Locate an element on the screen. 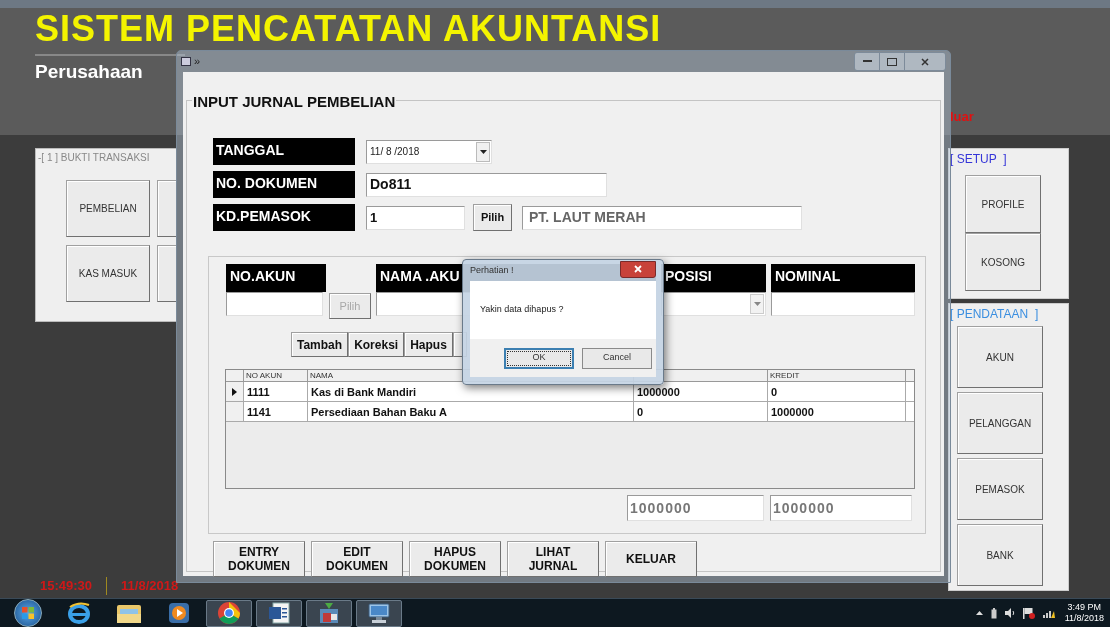  grid-cell: 1141 is located at coordinates (276, 411).